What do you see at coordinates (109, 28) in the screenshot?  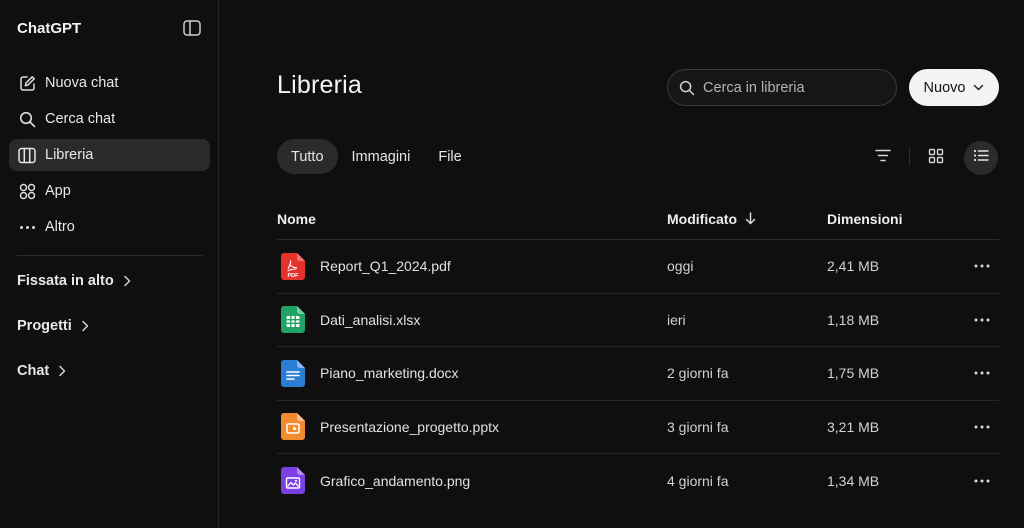 I see `sidebar-header: ChatGPT` at bounding box center [109, 28].